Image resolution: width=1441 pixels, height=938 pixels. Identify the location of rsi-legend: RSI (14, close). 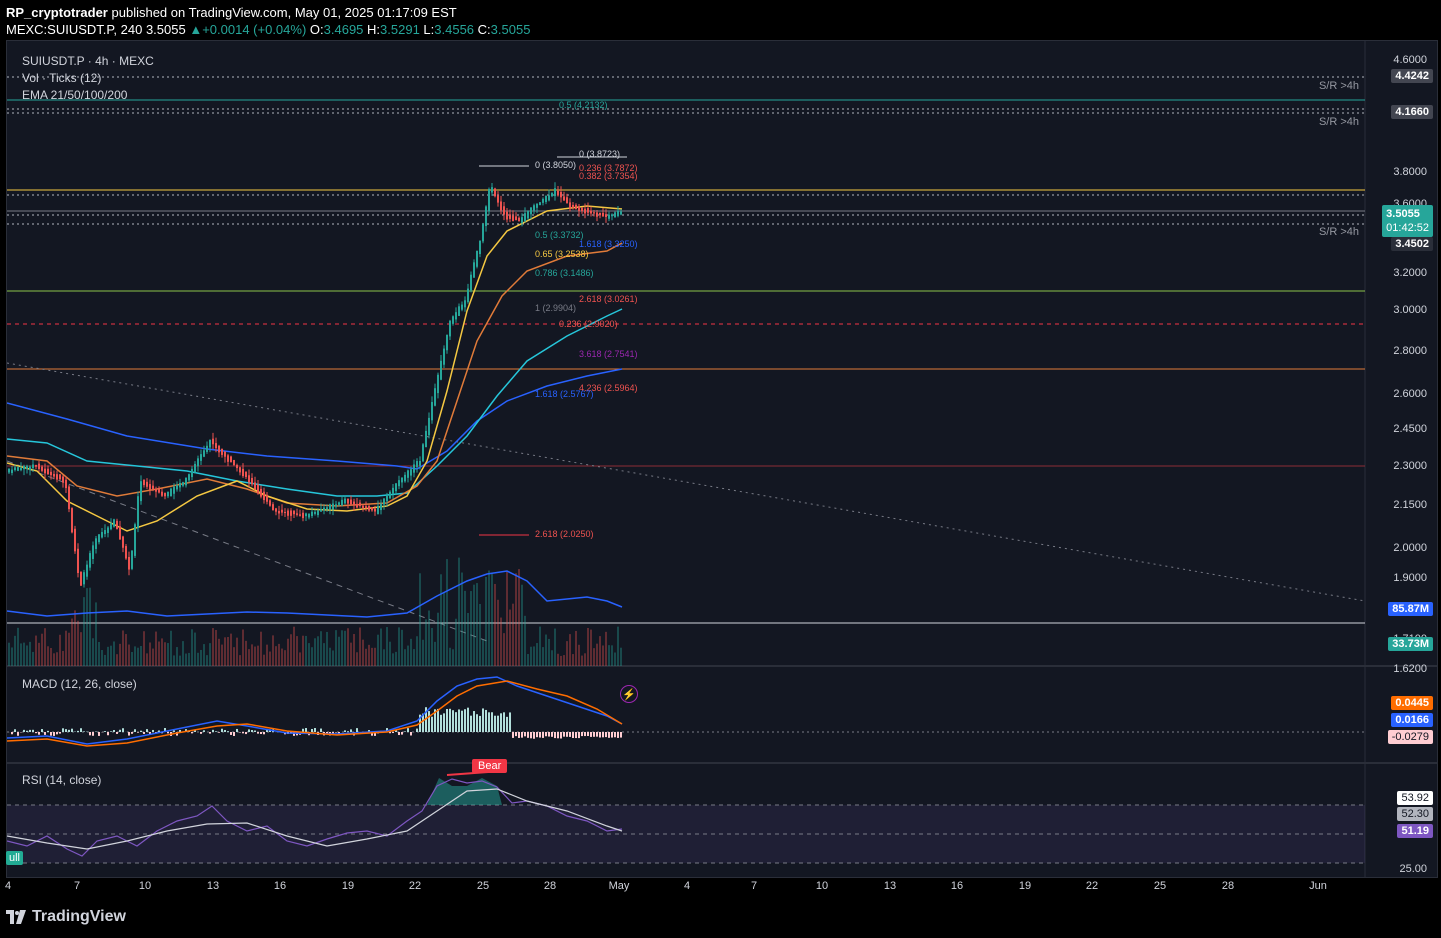
(61, 780).